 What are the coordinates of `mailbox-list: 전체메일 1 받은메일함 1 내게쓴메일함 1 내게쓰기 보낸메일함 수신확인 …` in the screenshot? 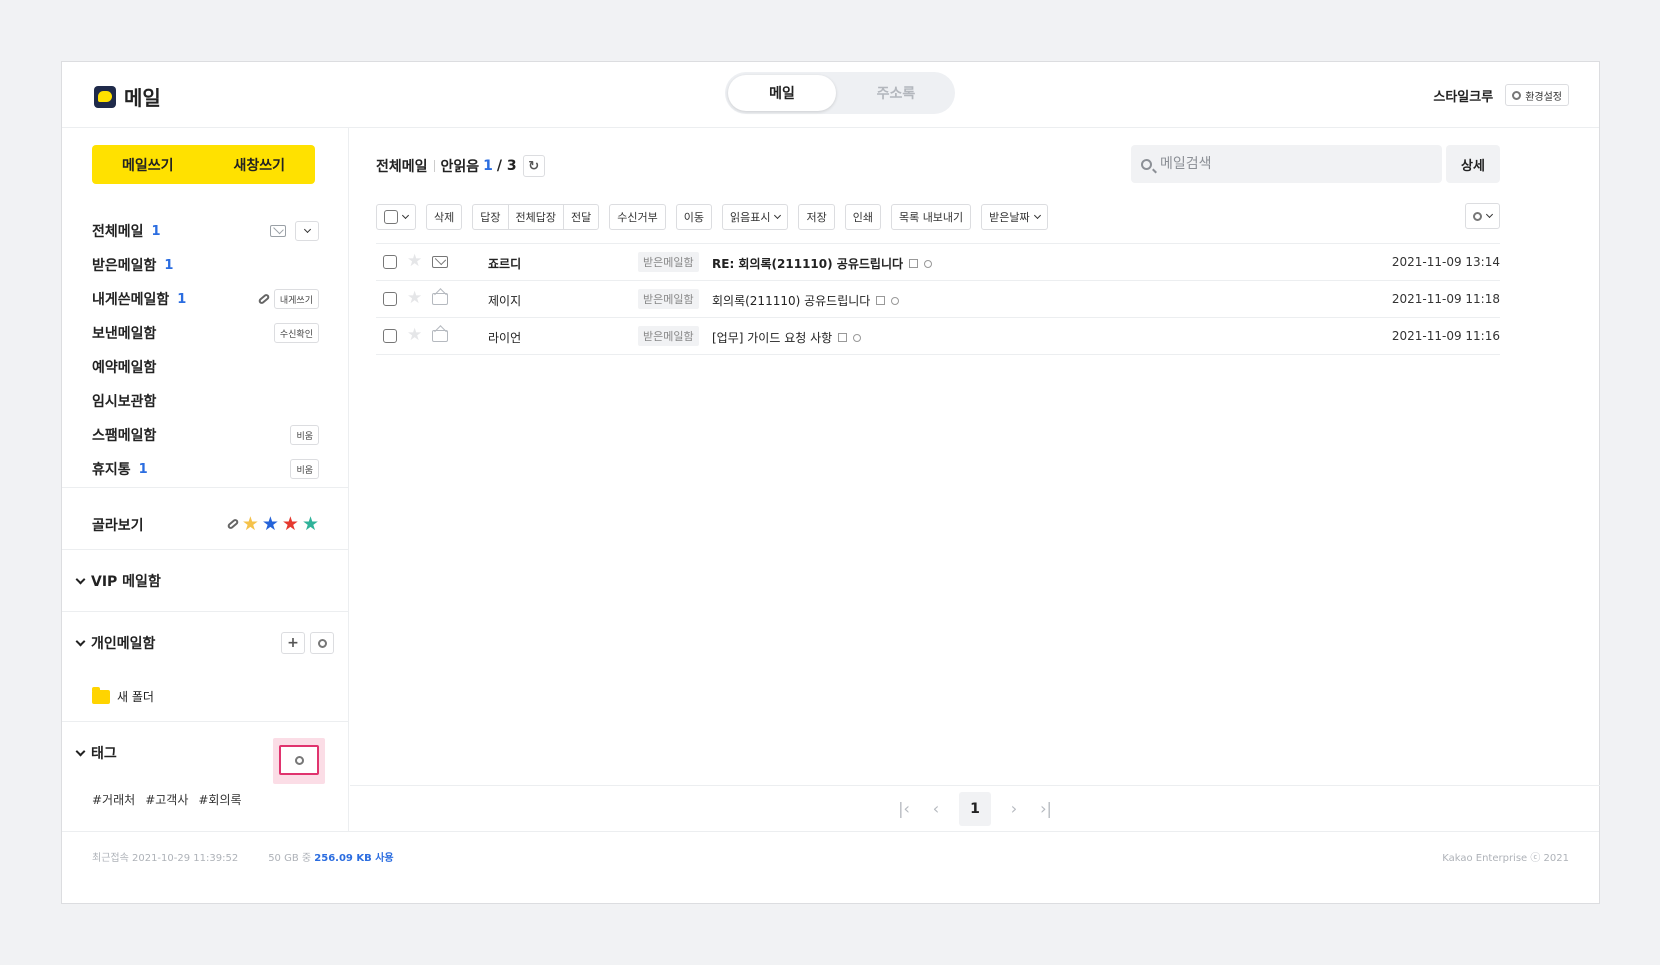 It's located at (205, 350).